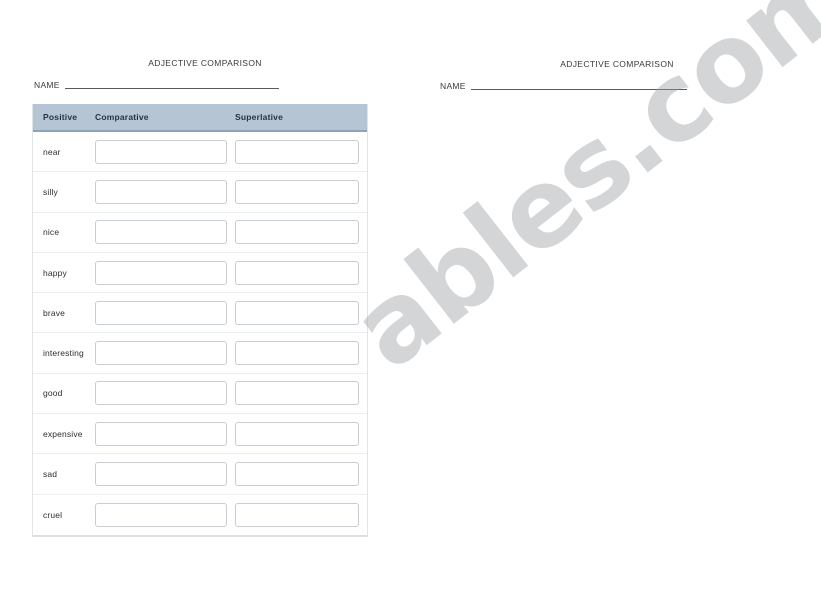 The width and height of the screenshot is (821, 595). Describe the element at coordinates (52, 151) in the screenshot. I see `adjective-positive: near` at that location.